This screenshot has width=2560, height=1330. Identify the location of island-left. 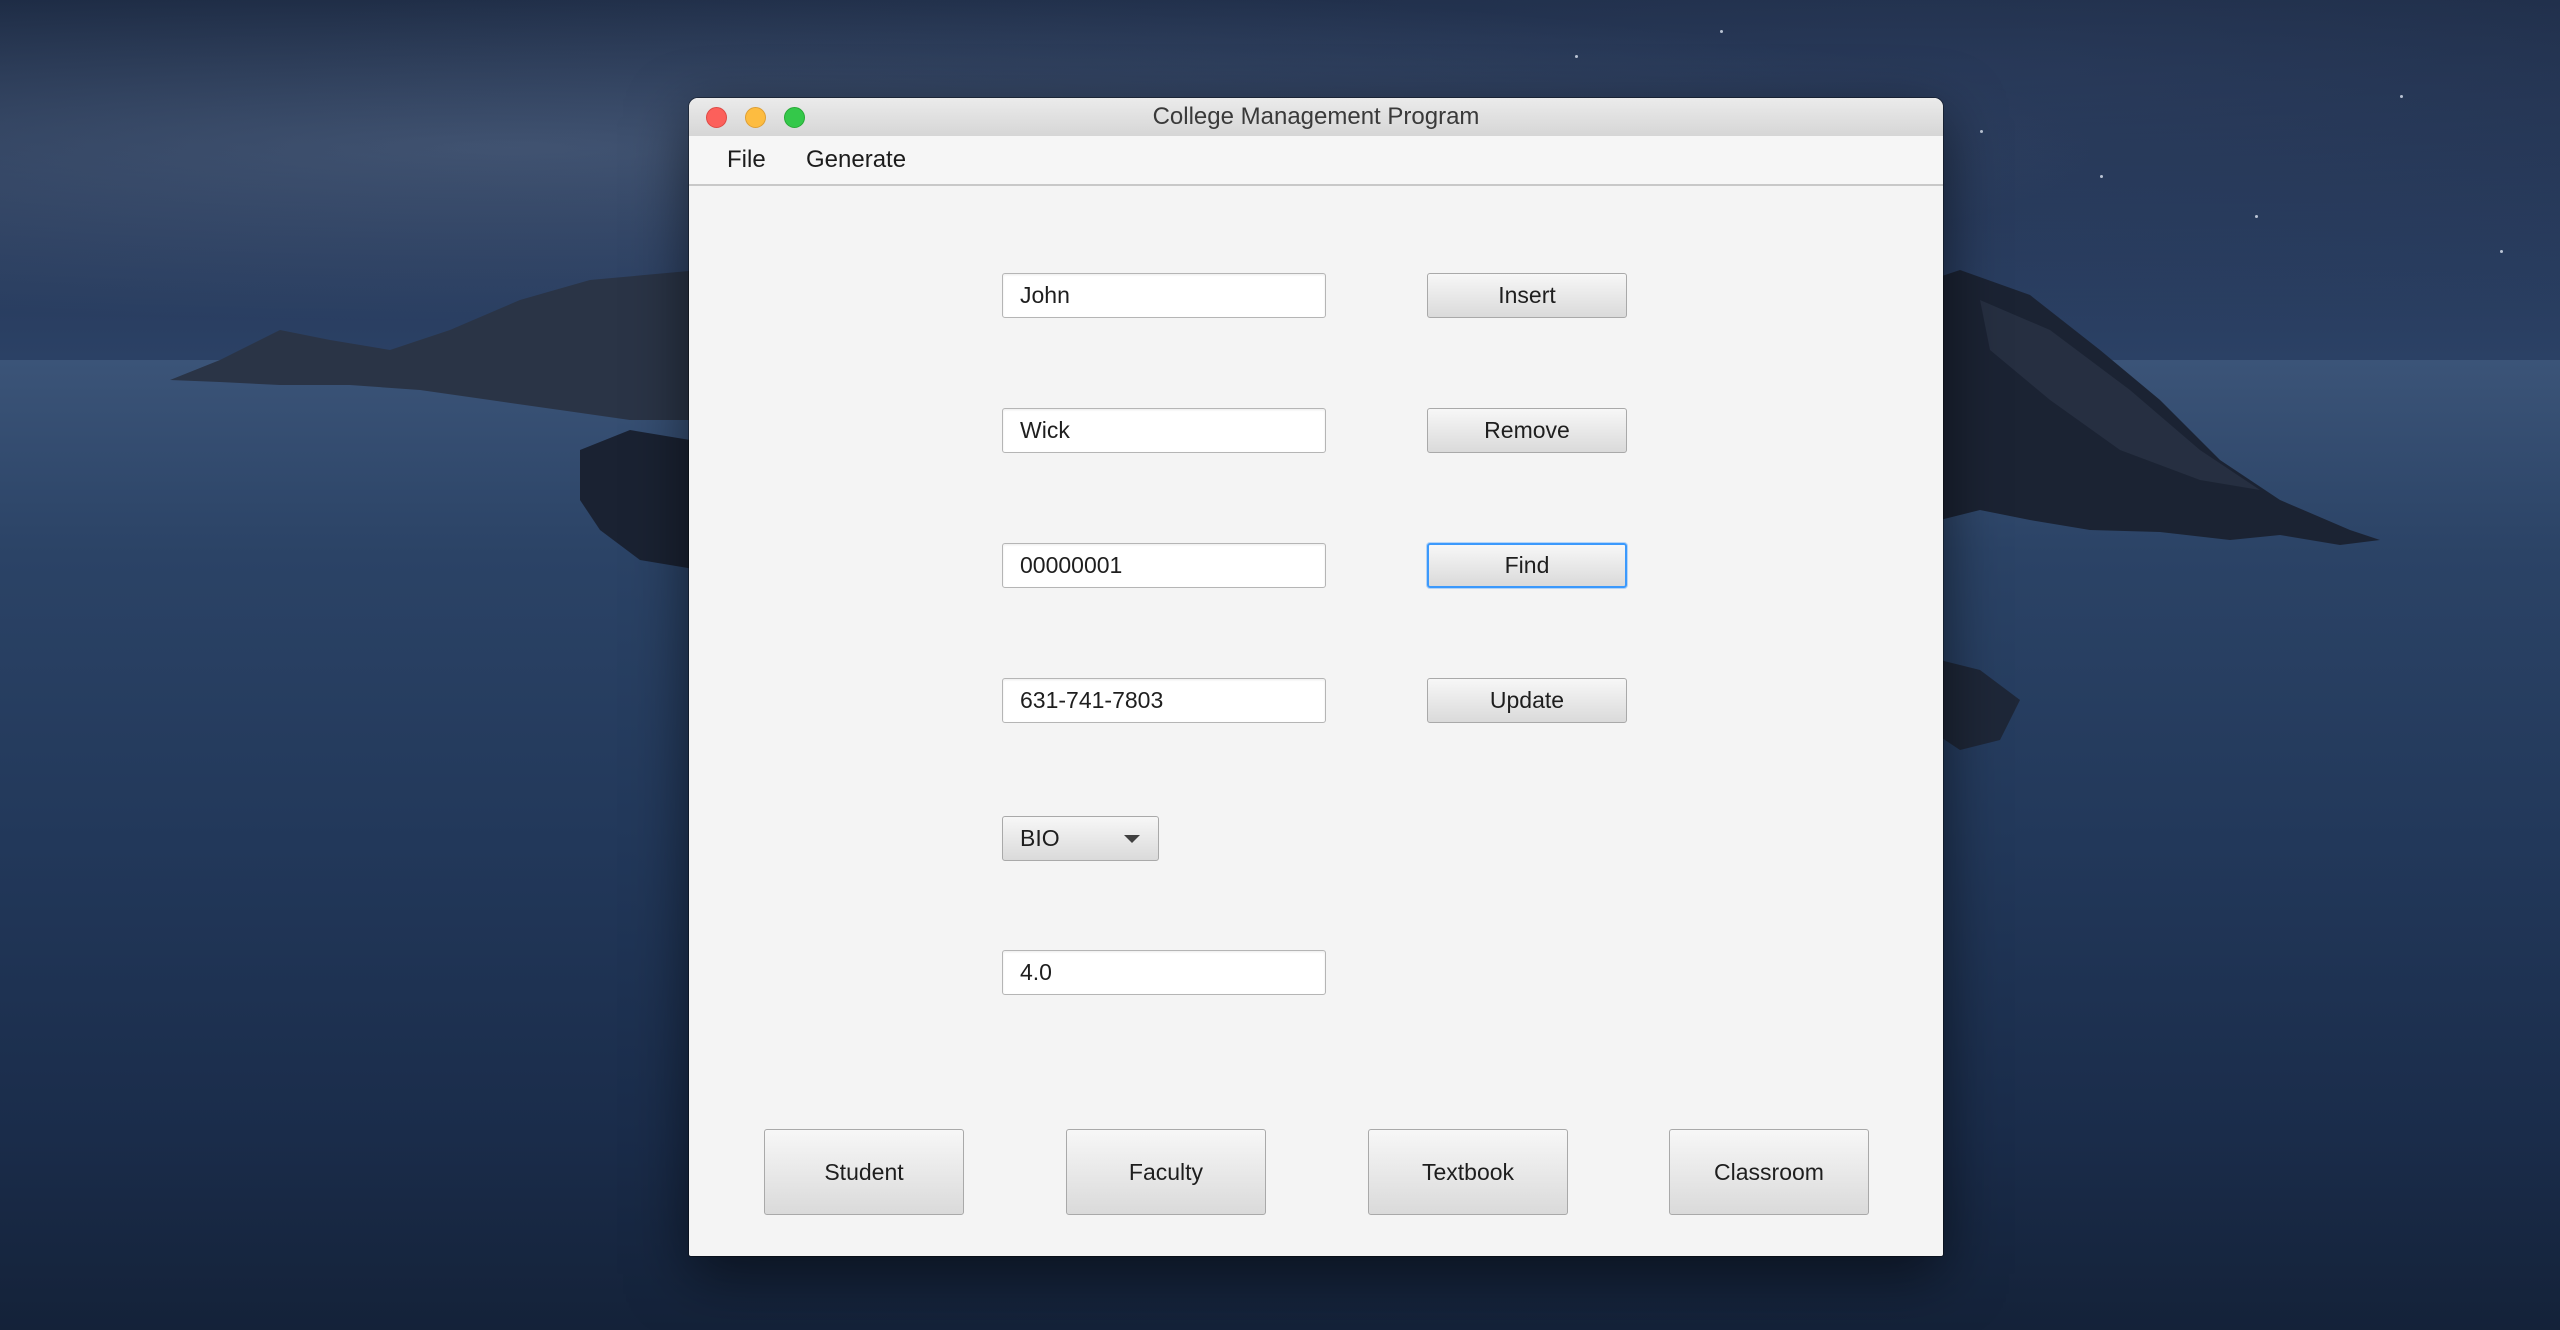
(435, 420).